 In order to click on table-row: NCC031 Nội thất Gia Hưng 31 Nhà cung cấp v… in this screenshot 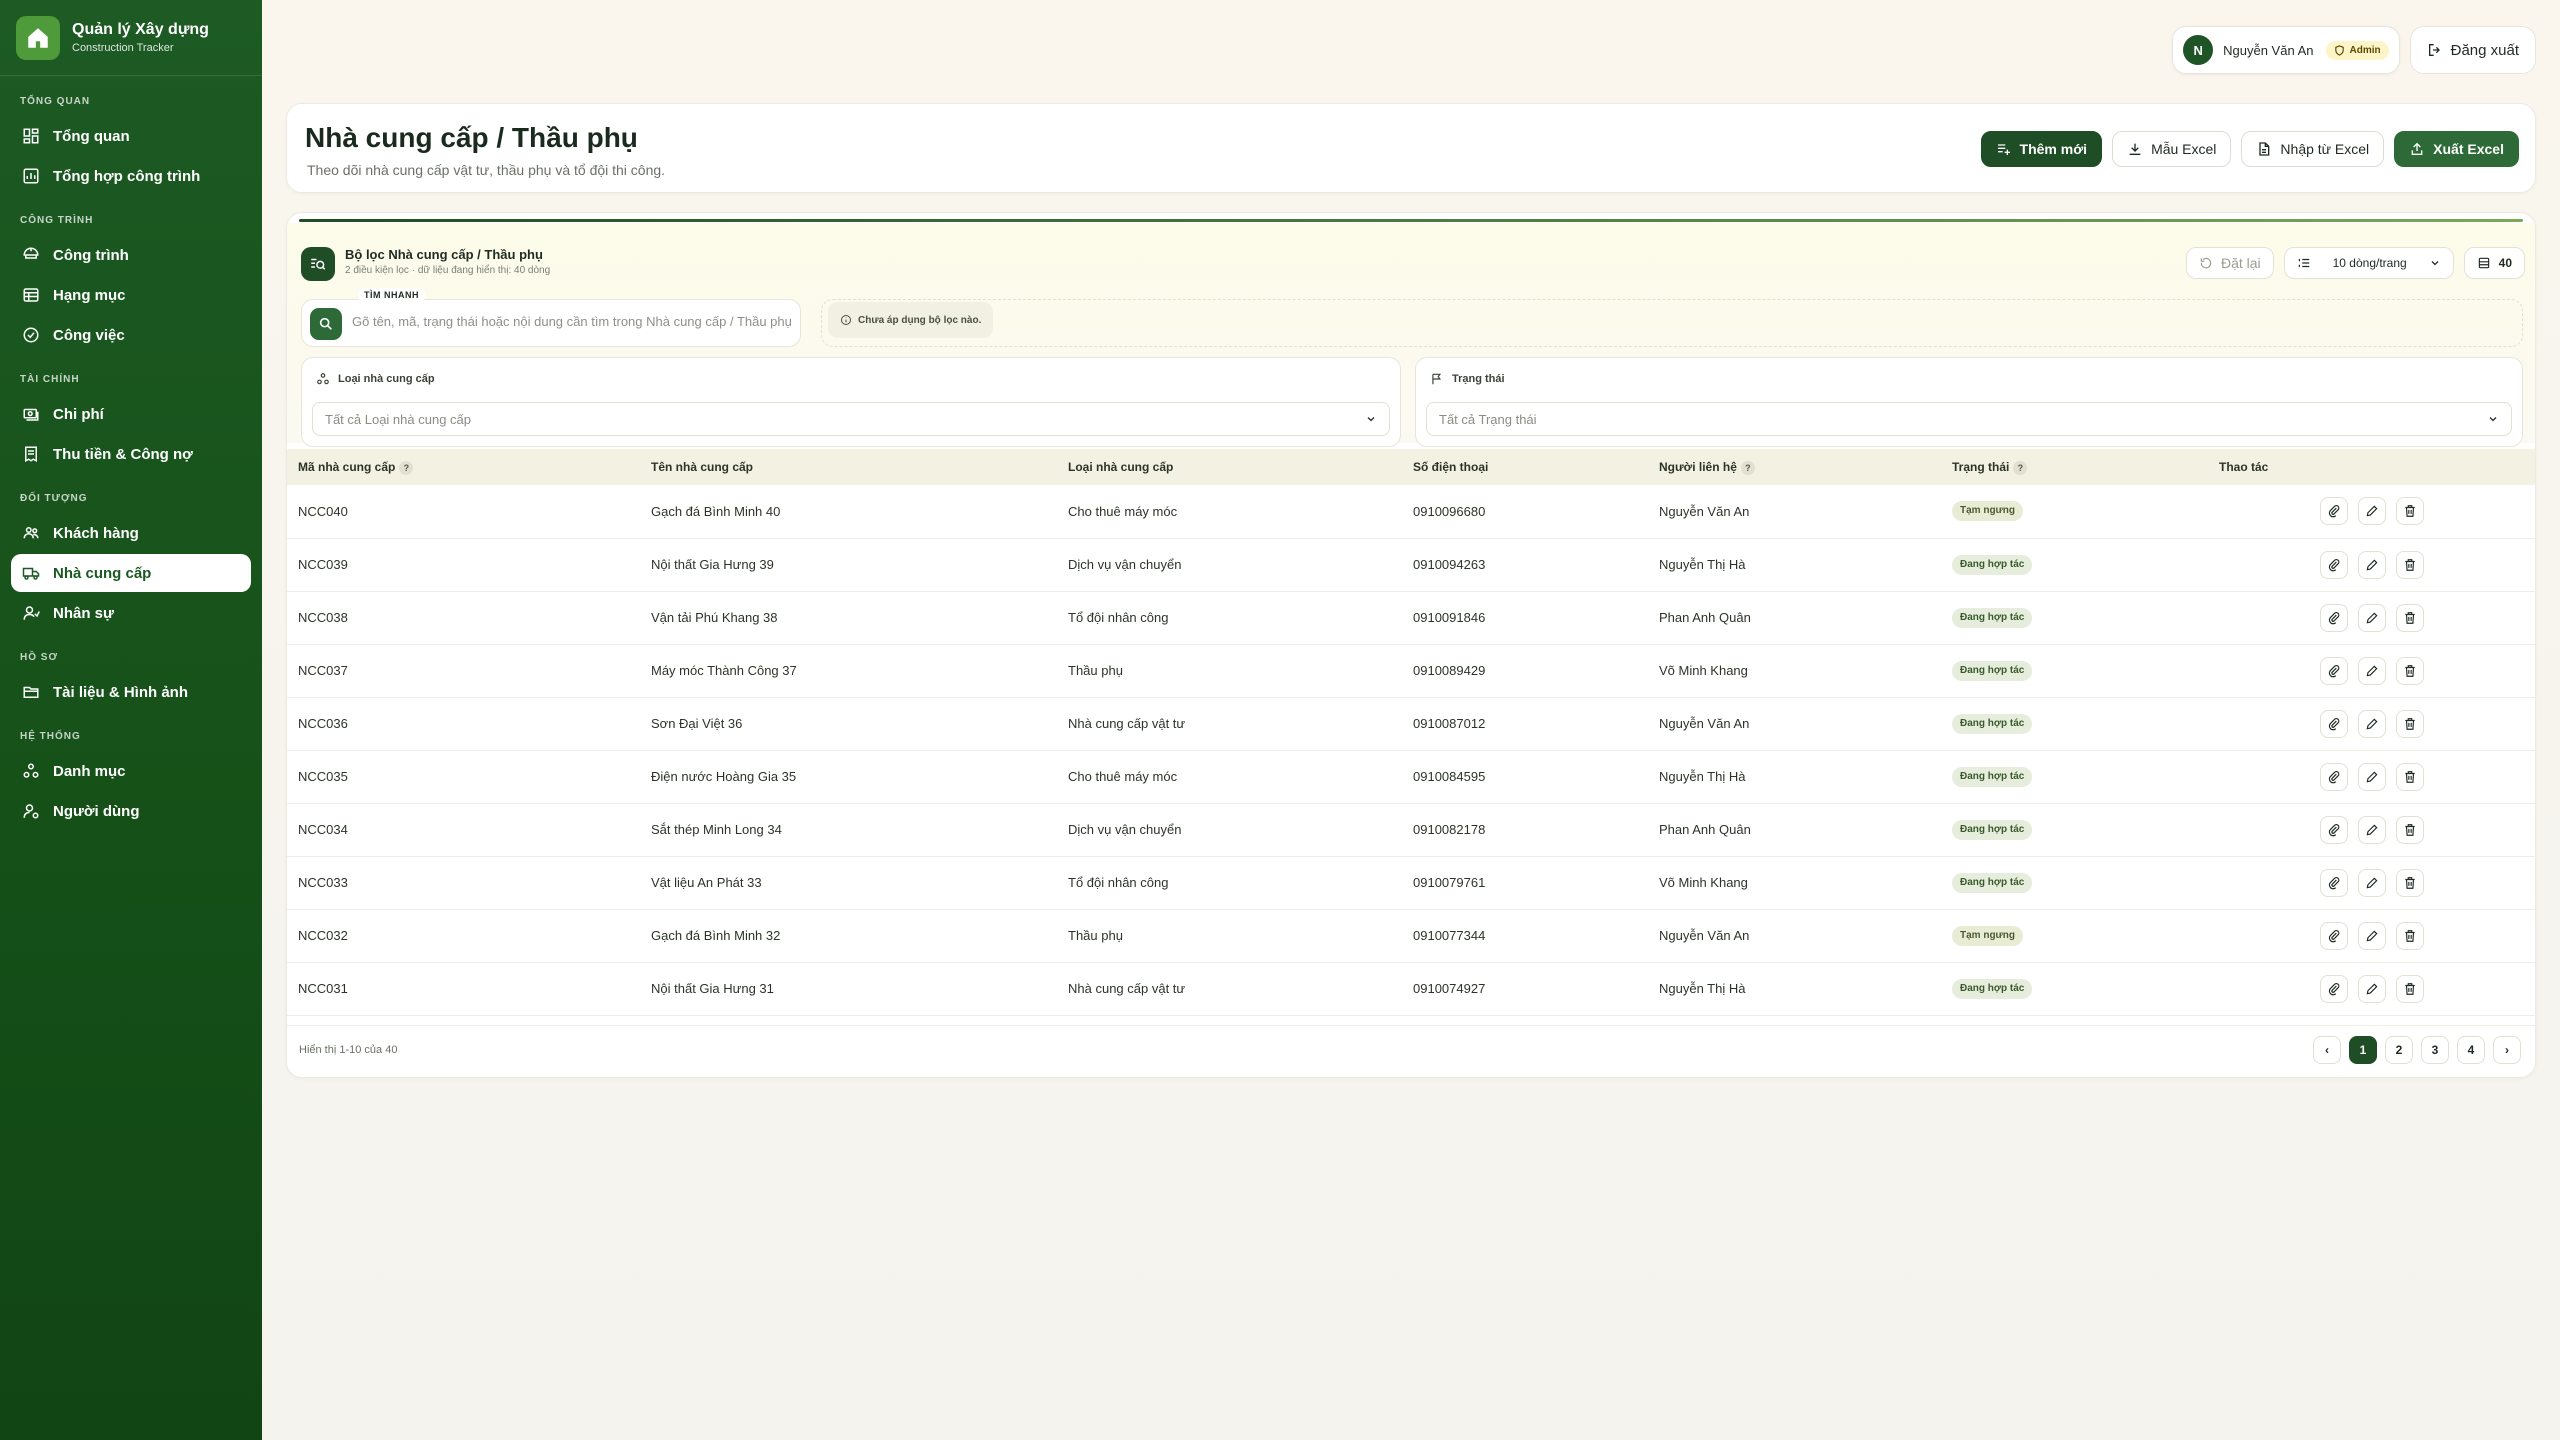, I will do `click(1411, 988)`.